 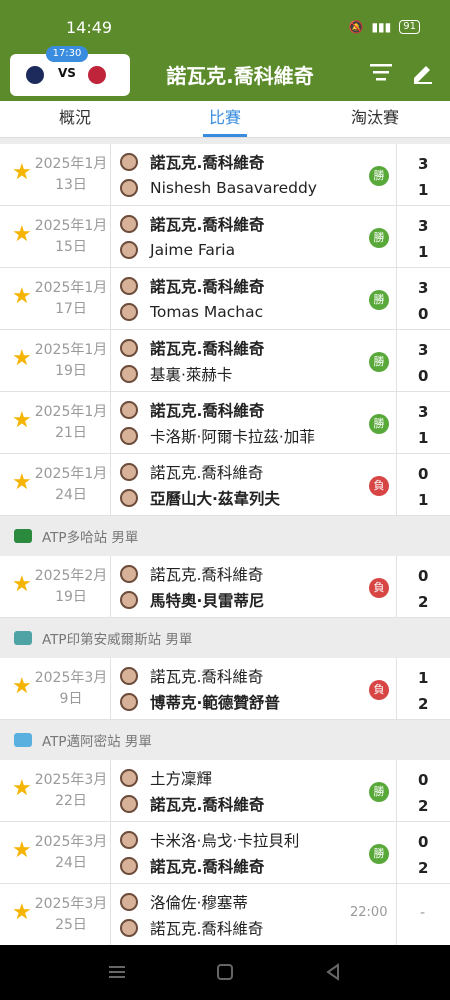 What do you see at coordinates (225, 914) in the screenshot?
I see `match-row-upcoming: ★ 2025年3月 25日 洛倫佐·穆塞蒂 諾瓦克.喬科維奇 22:00 -` at bounding box center [225, 914].